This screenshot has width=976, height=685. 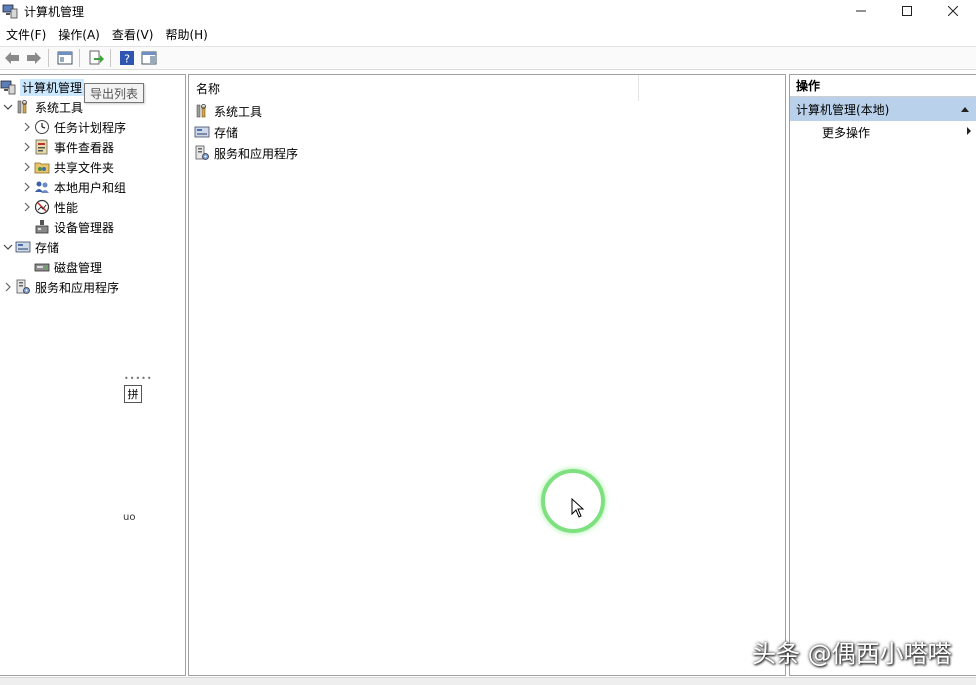 I want to click on tree-label: 性能, so click(x=66, y=207).